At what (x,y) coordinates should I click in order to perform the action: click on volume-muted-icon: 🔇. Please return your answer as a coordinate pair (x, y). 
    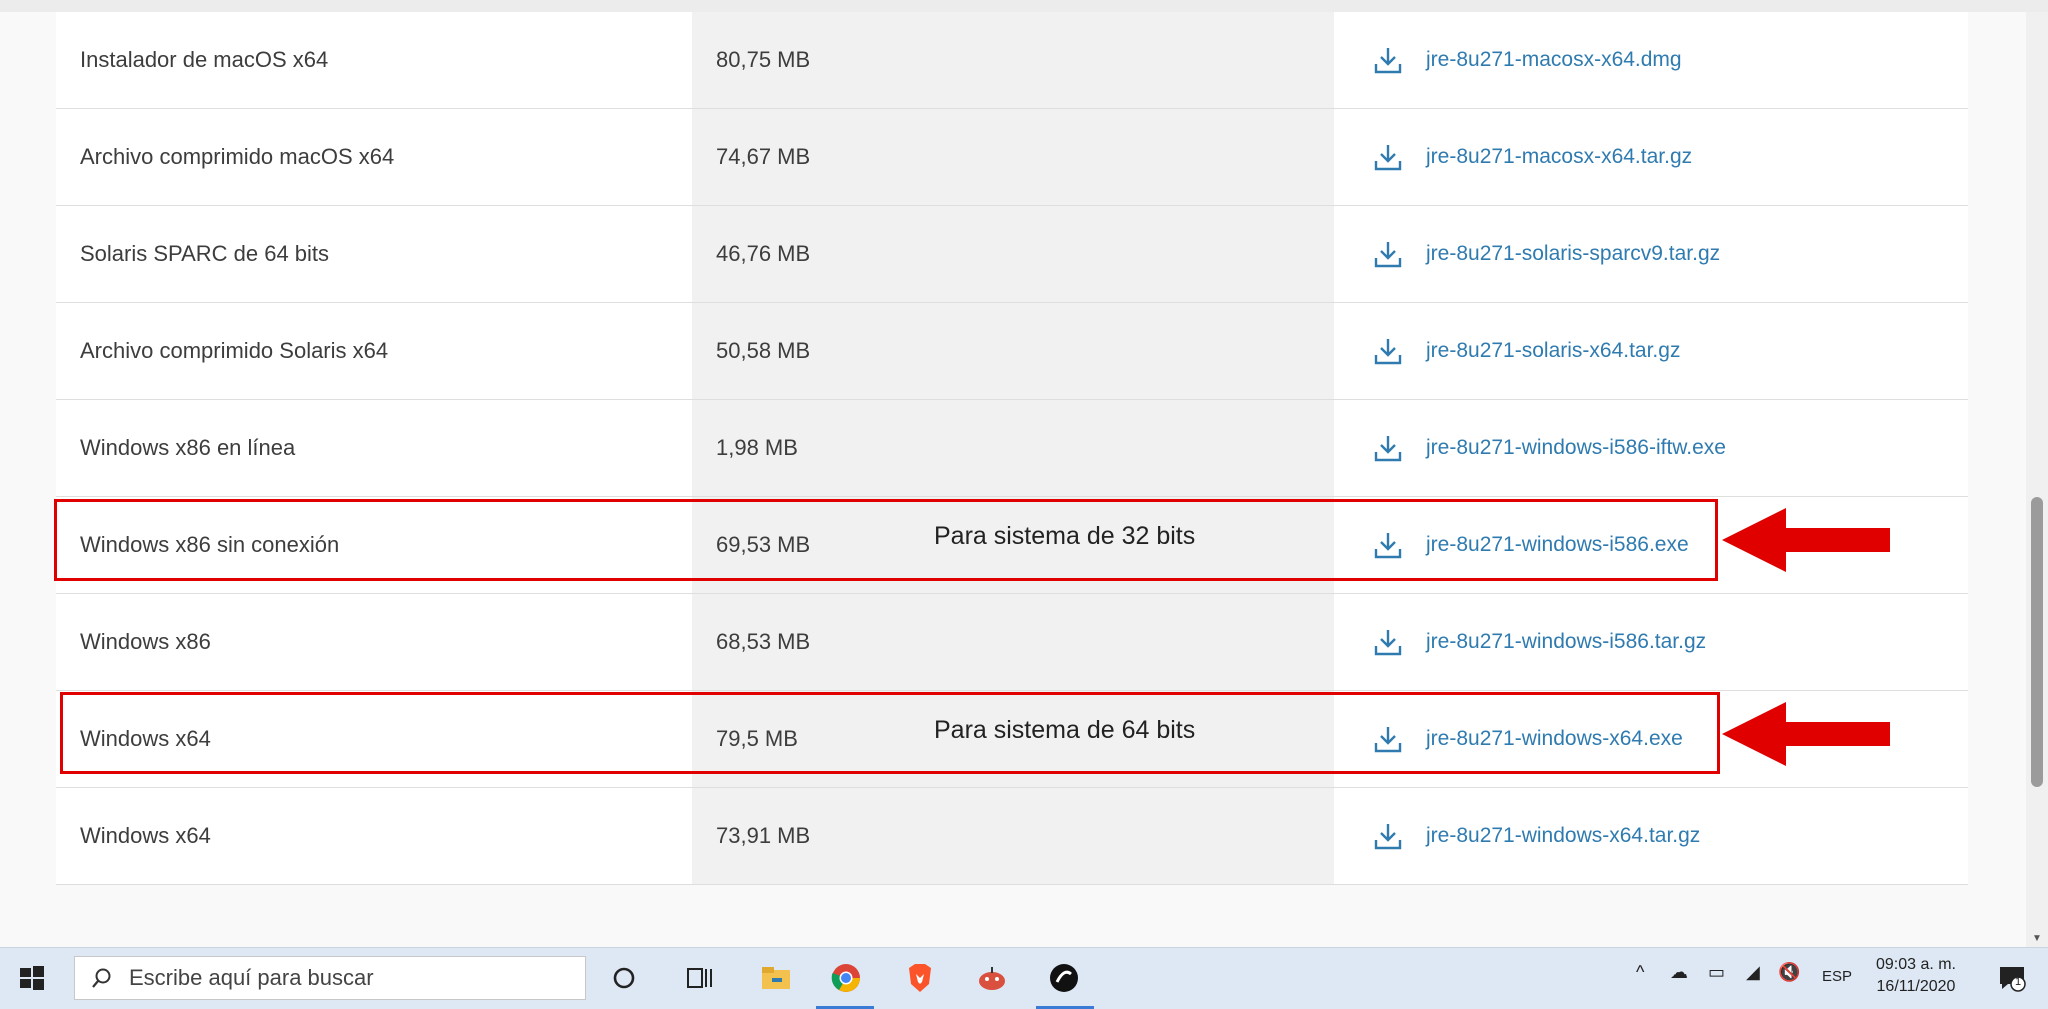
    Looking at the image, I should click on (1789, 972).